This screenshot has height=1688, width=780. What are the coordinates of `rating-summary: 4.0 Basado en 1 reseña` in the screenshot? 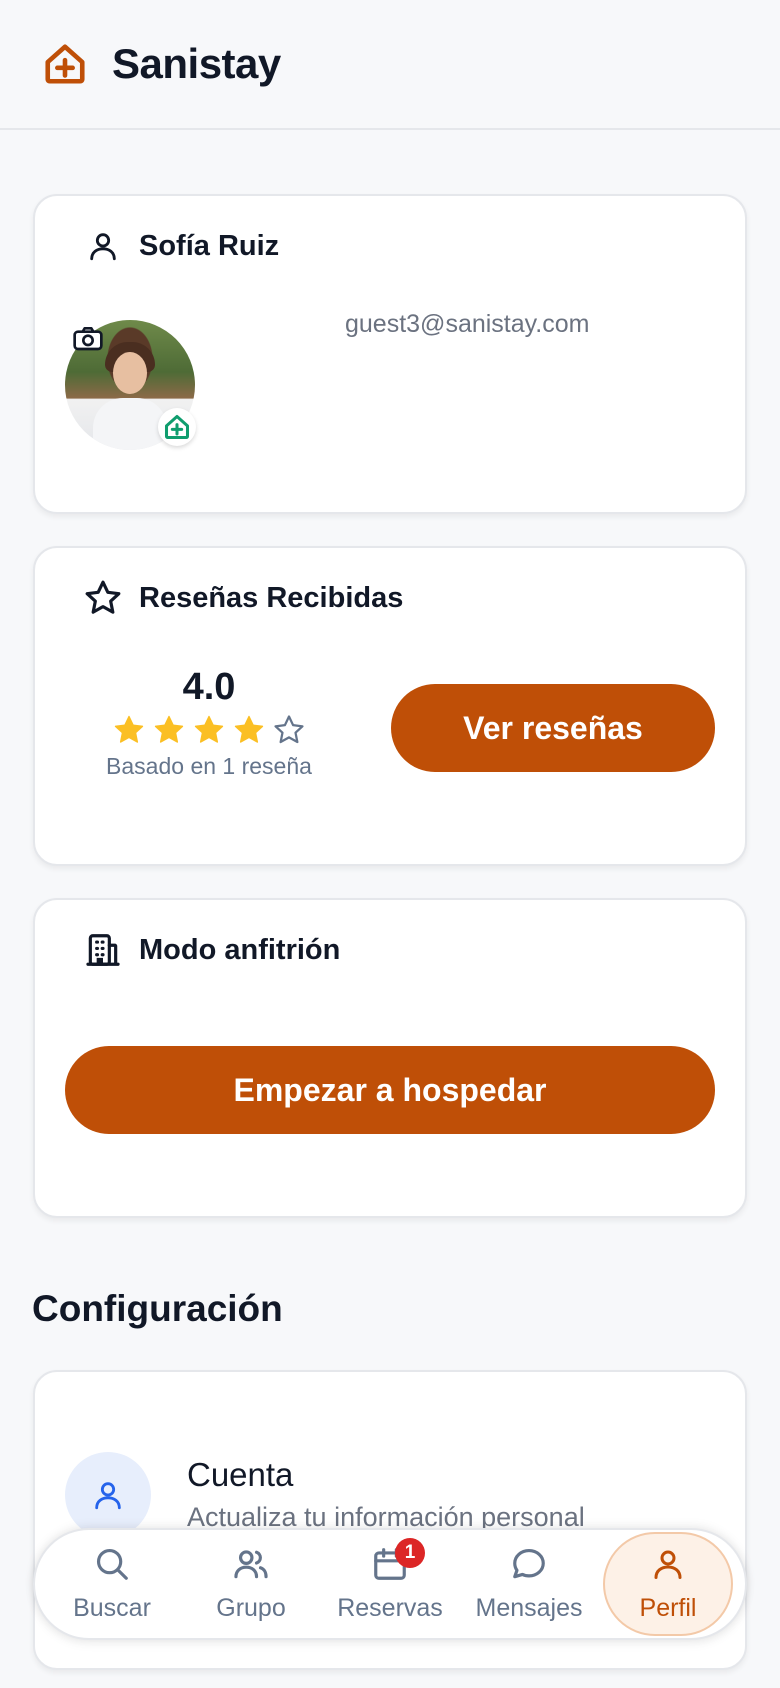 It's located at (209, 723).